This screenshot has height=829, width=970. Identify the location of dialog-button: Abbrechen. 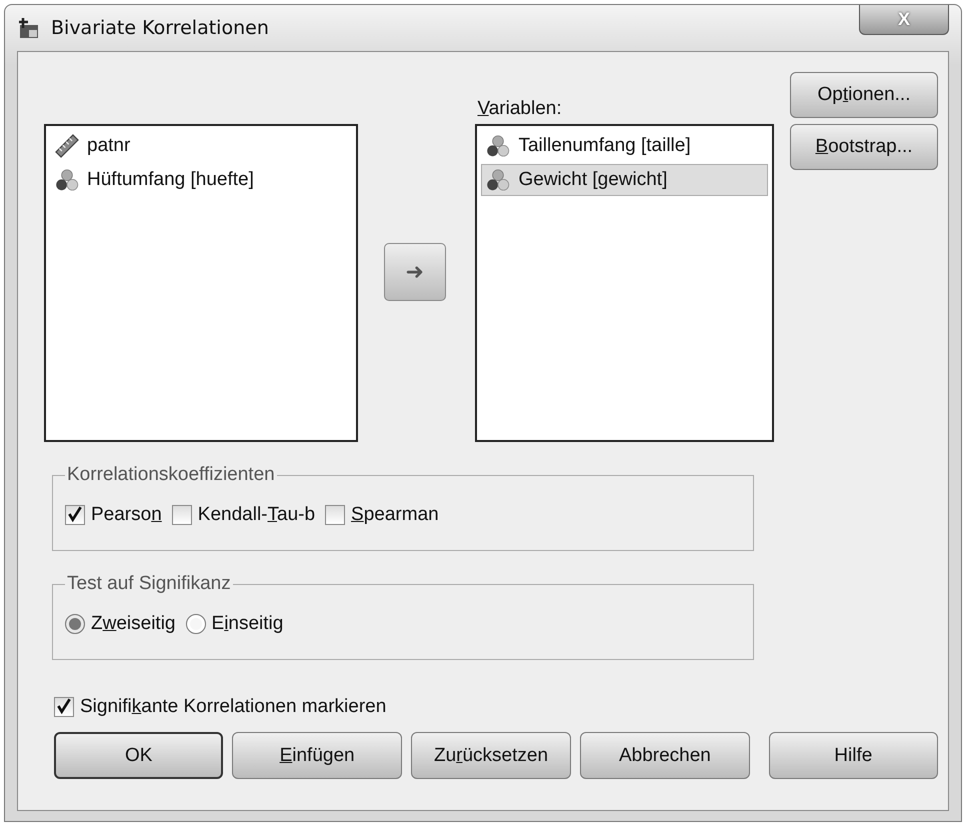
(665, 755).